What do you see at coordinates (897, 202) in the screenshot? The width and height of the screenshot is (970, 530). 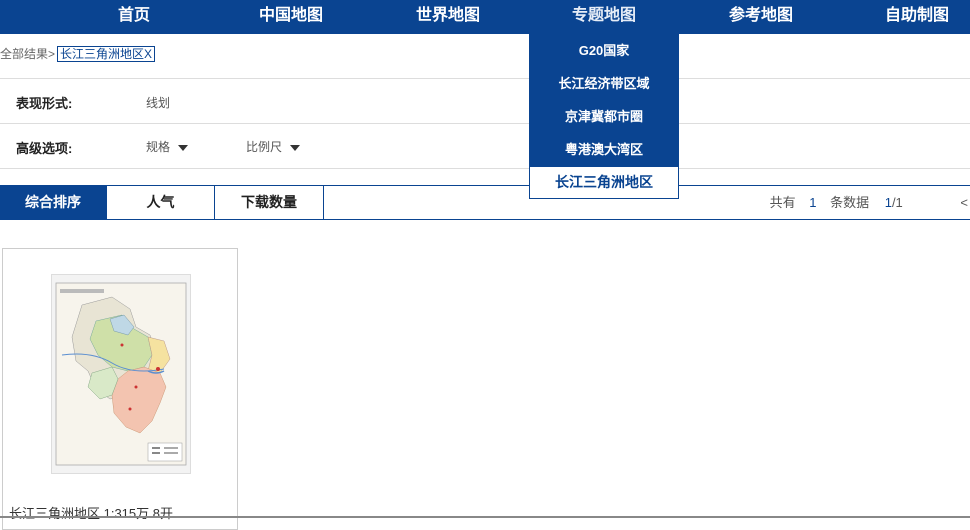 I see `pager-total-pages: /1` at bounding box center [897, 202].